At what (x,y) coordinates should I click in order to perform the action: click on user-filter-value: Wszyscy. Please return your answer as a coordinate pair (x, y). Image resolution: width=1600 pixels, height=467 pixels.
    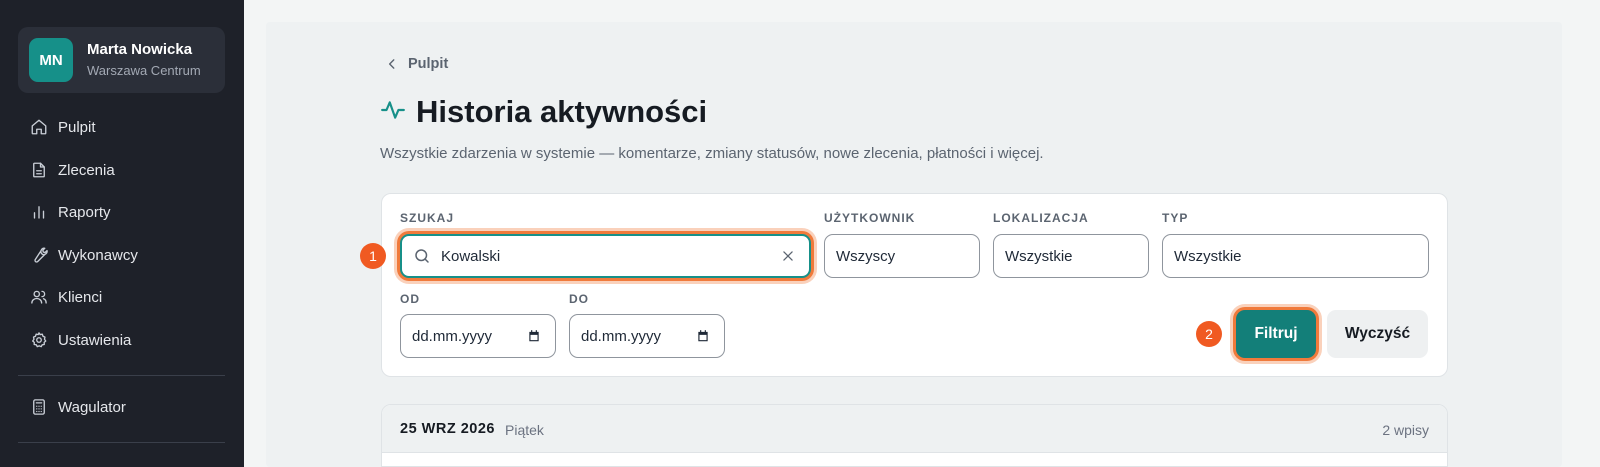
    Looking at the image, I should click on (866, 256).